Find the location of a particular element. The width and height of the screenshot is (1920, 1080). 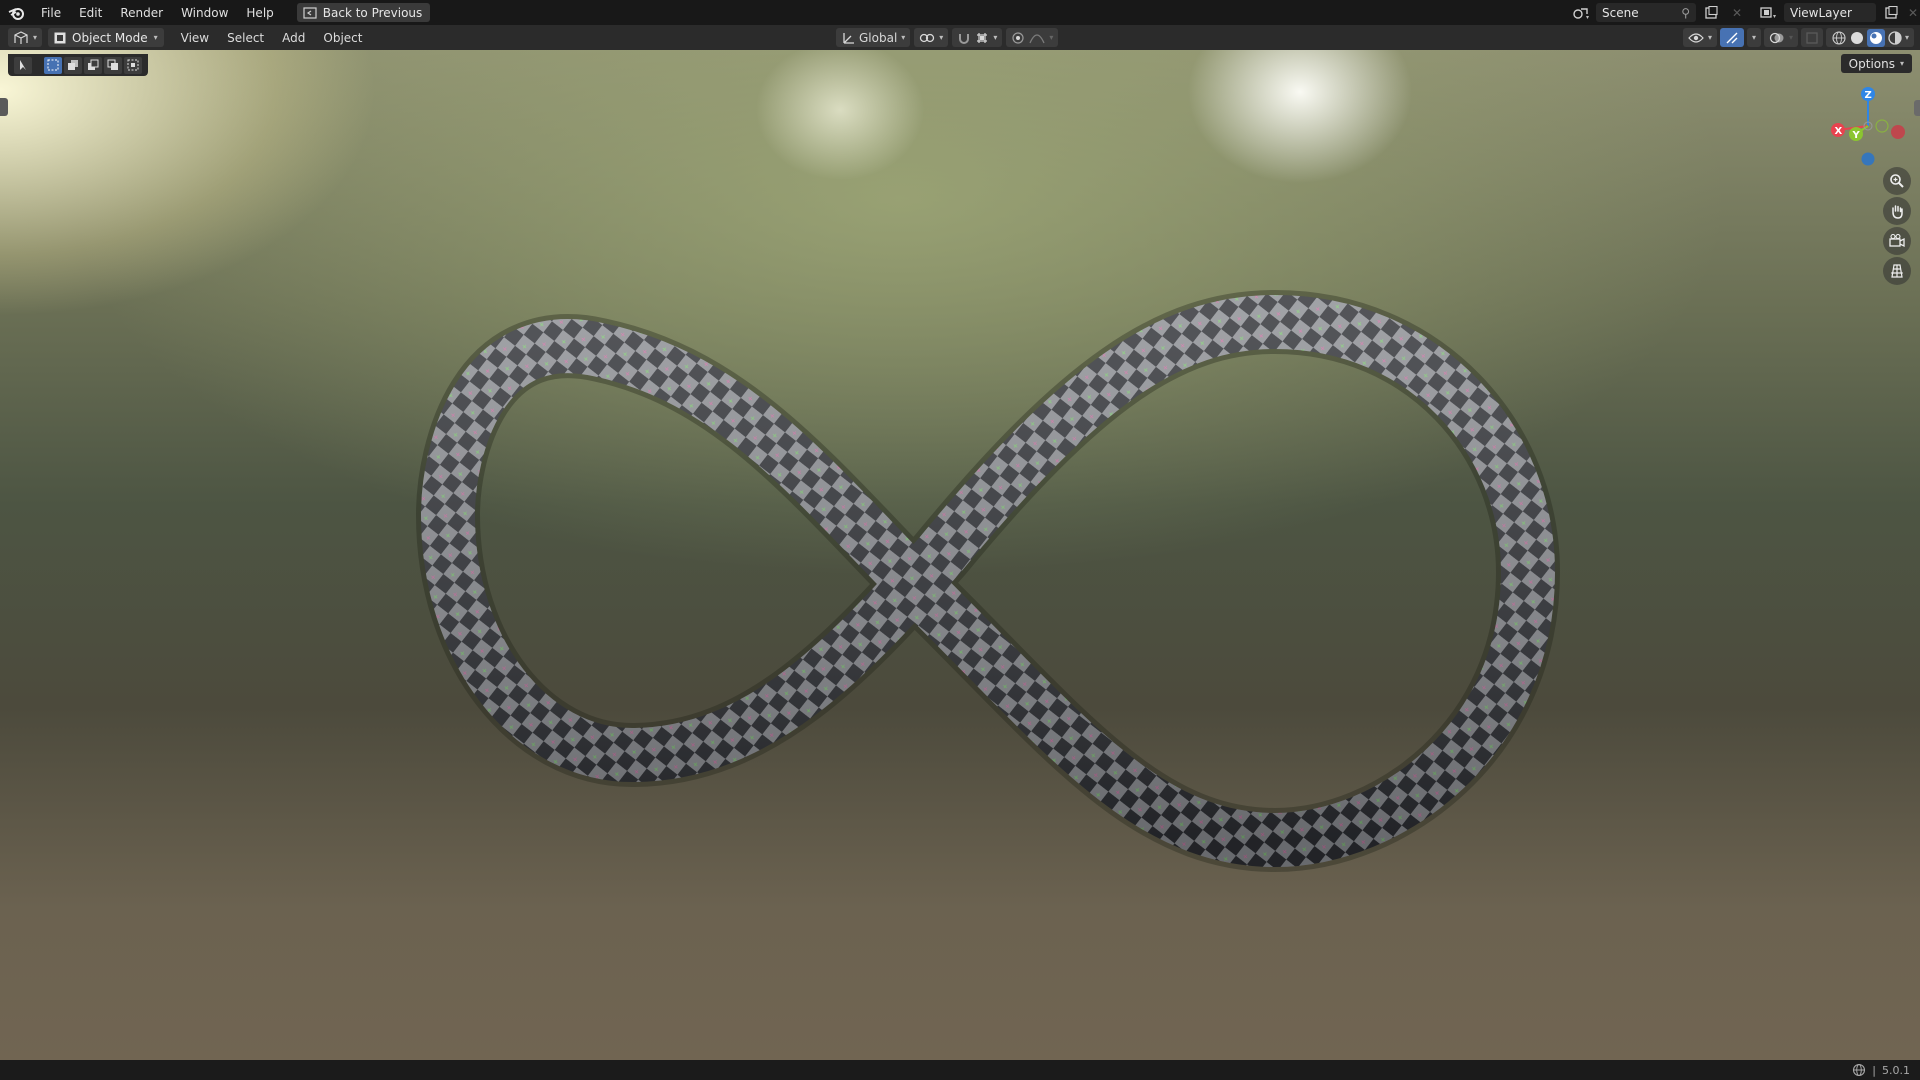

perspective-toggle-button is located at coordinates (1897, 271).